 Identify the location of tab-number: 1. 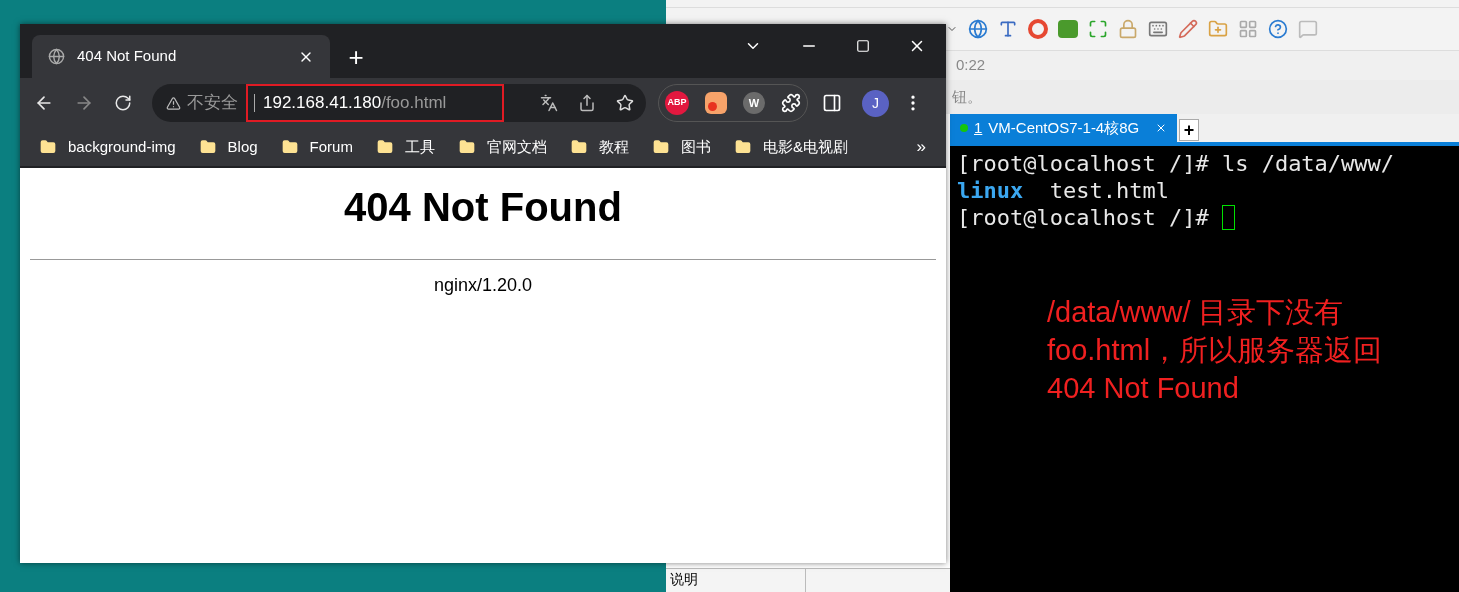
(978, 127).